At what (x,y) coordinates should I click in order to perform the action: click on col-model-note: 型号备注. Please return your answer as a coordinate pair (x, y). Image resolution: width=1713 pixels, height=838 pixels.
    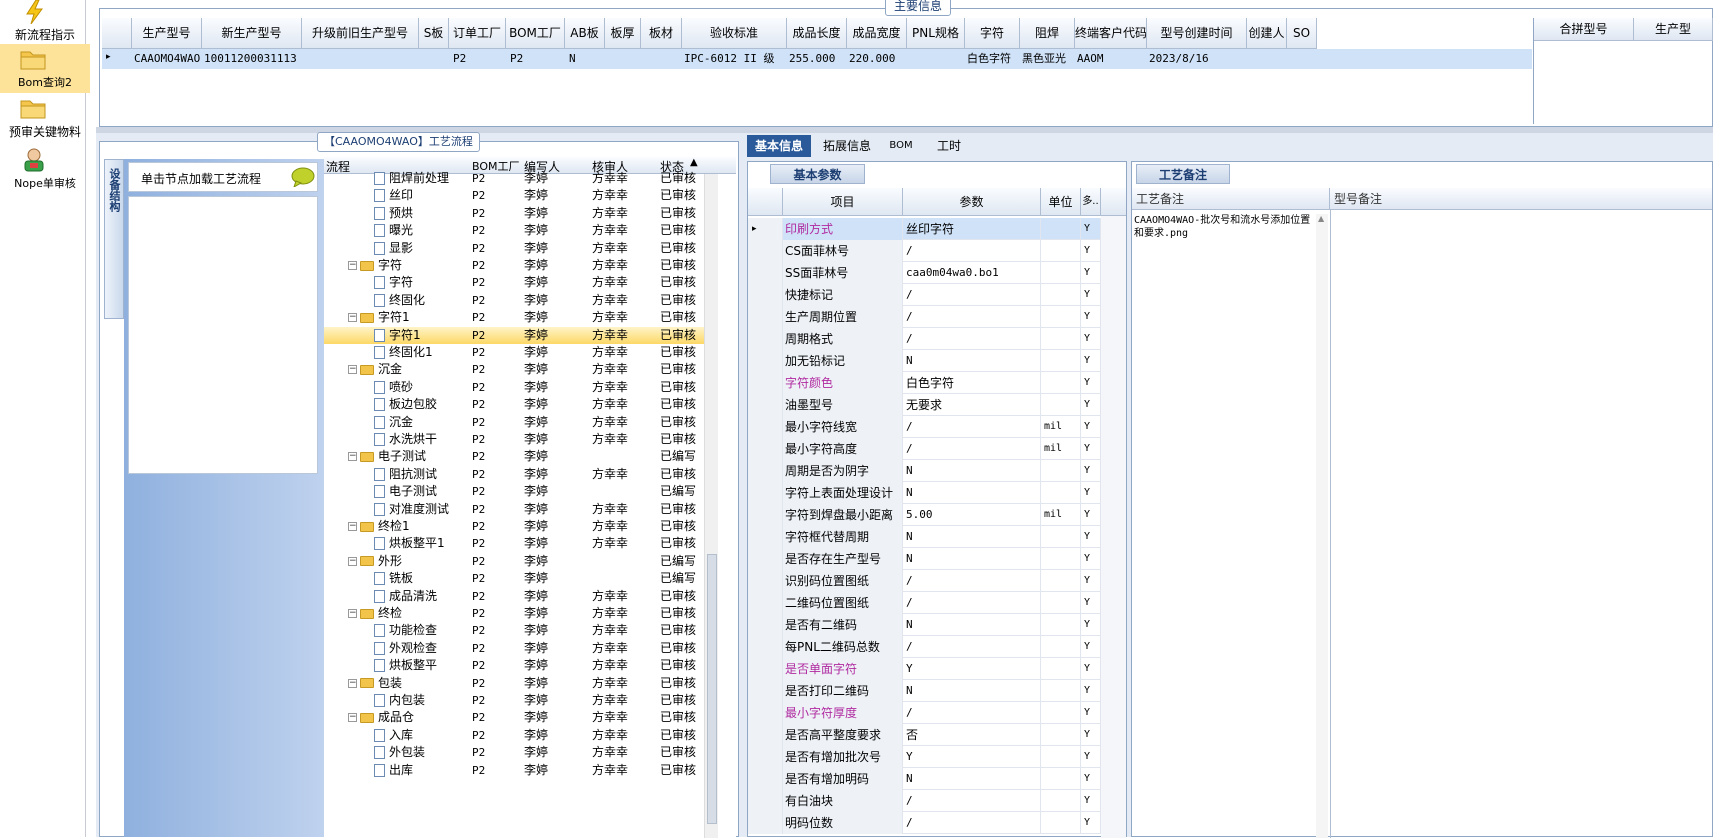
    Looking at the image, I should click on (1521, 199).